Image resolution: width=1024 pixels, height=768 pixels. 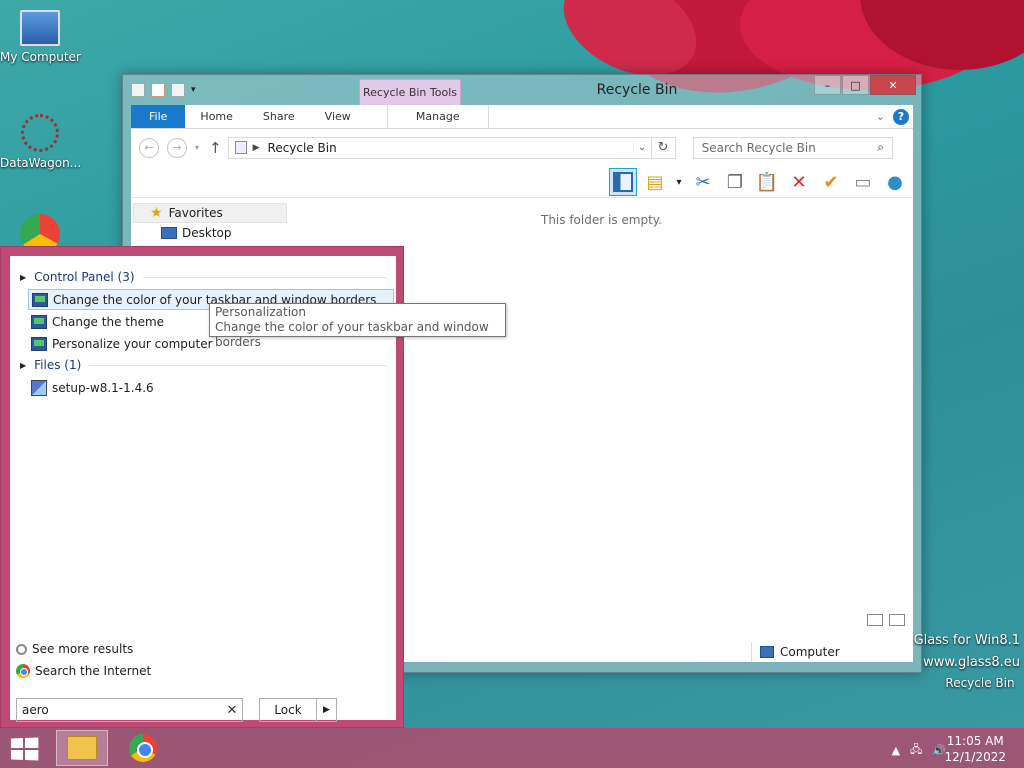 I want to click on expand-triangle-icon: ▶, so click(x=23, y=365).